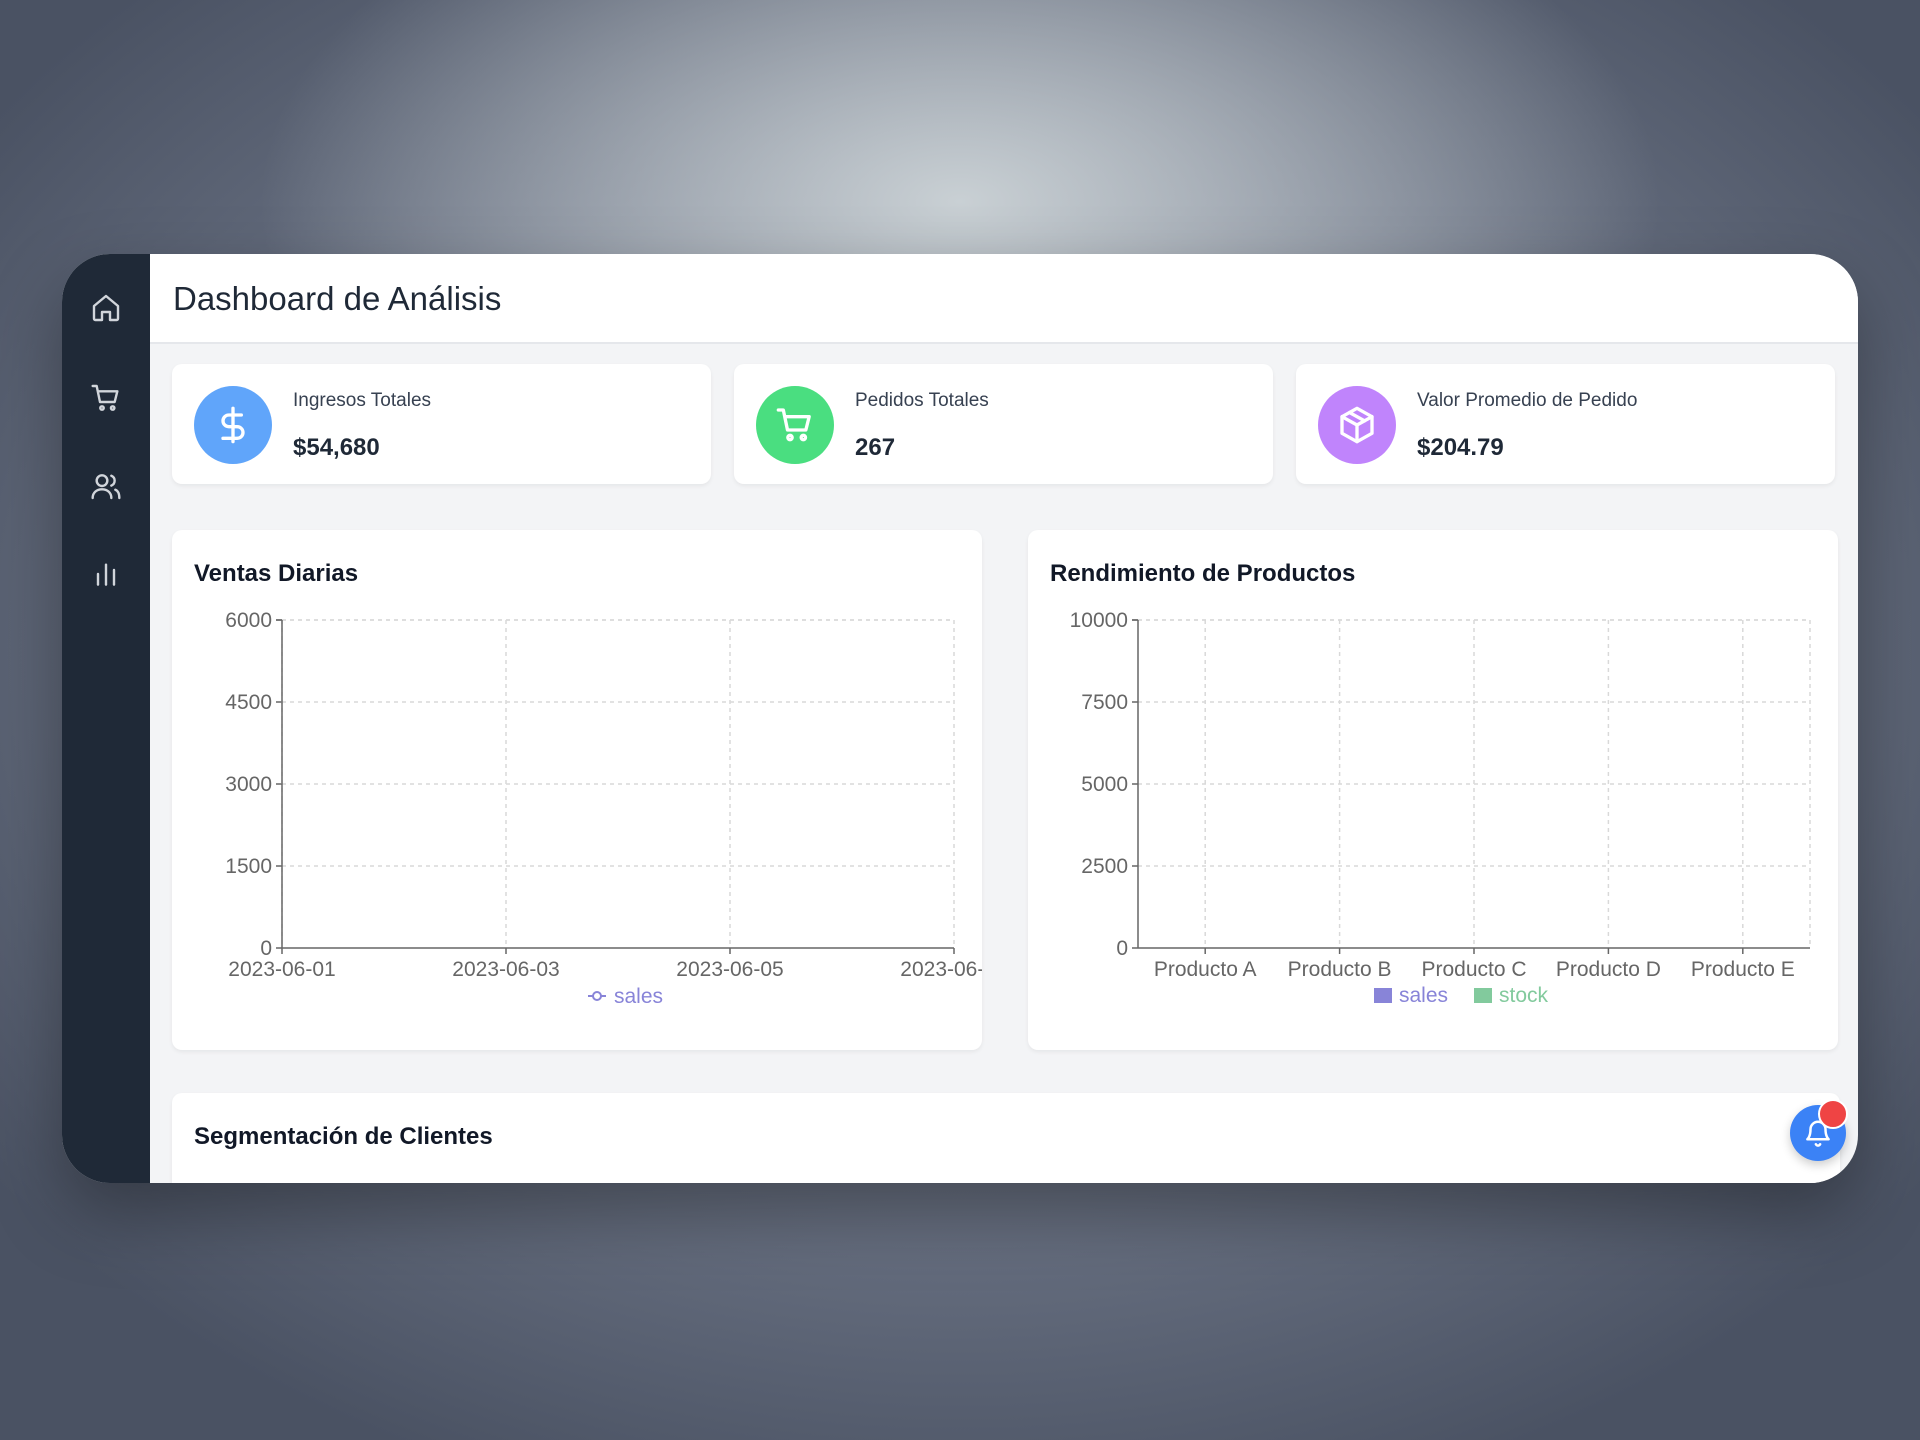 The image size is (1920, 1440). What do you see at coordinates (1104, 702) in the screenshot?
I see `y-tick-label: 7500` at bounding box center [1104, 702].